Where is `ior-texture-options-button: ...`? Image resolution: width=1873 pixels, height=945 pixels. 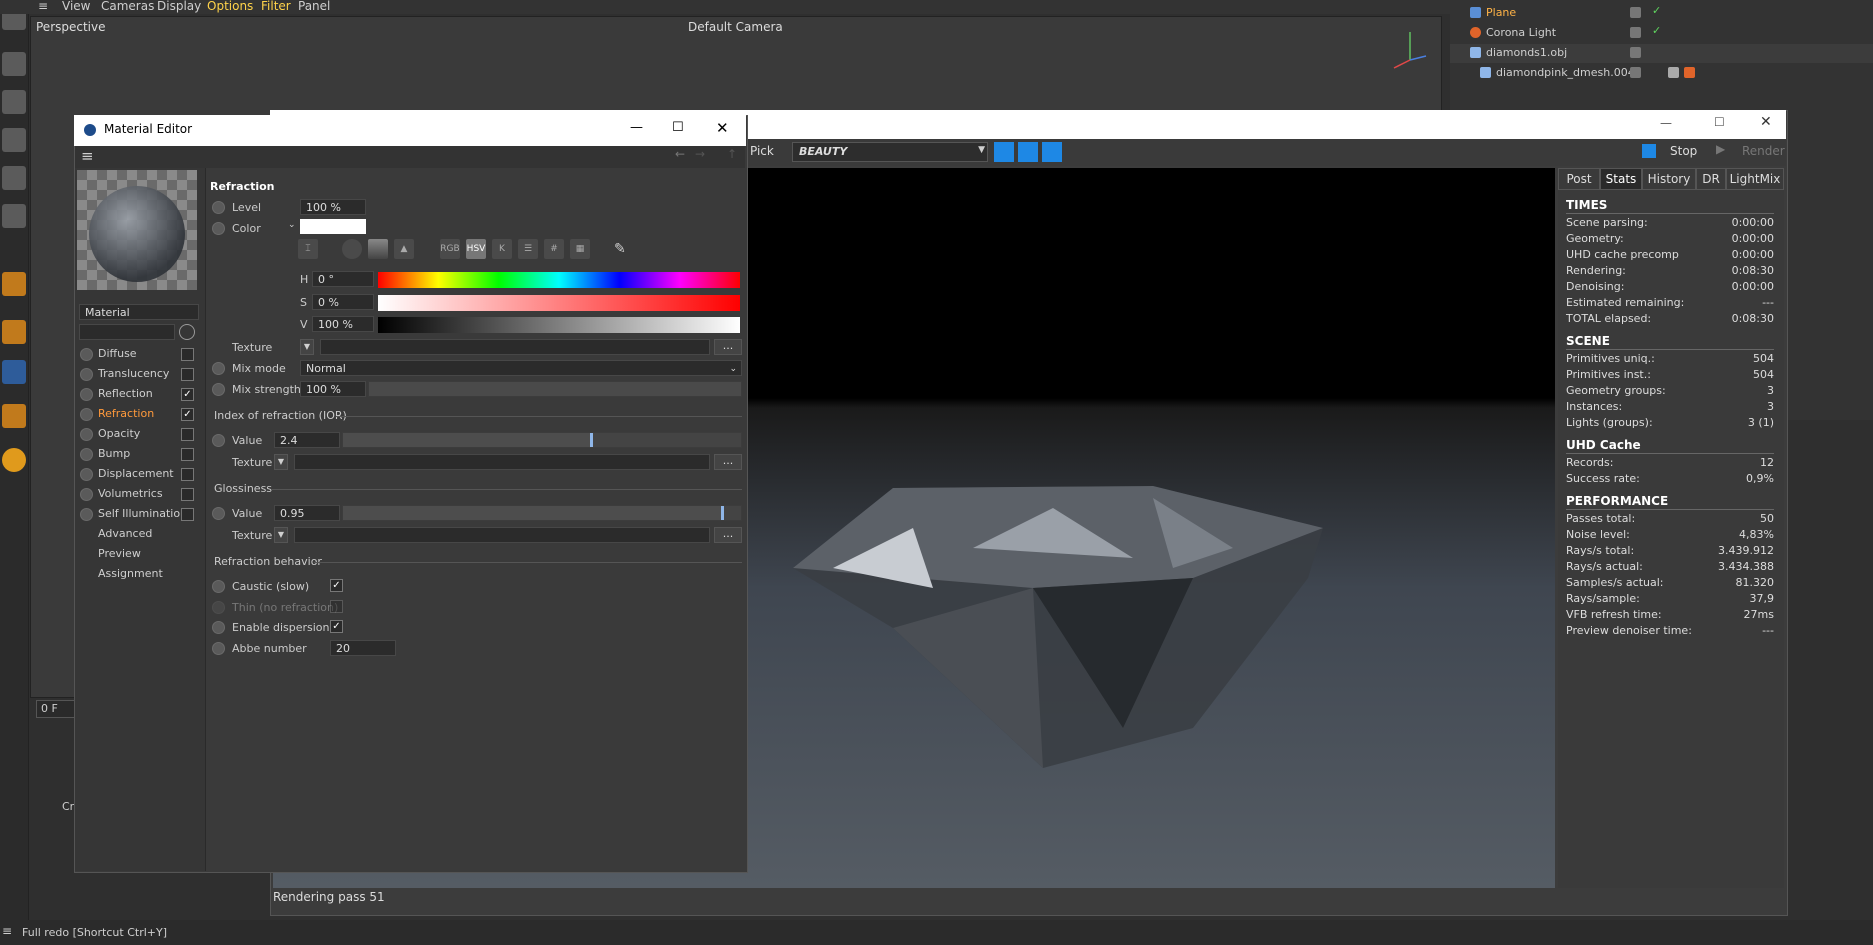 ior-texture-options-button: ... is located at coordinates (728, 462).